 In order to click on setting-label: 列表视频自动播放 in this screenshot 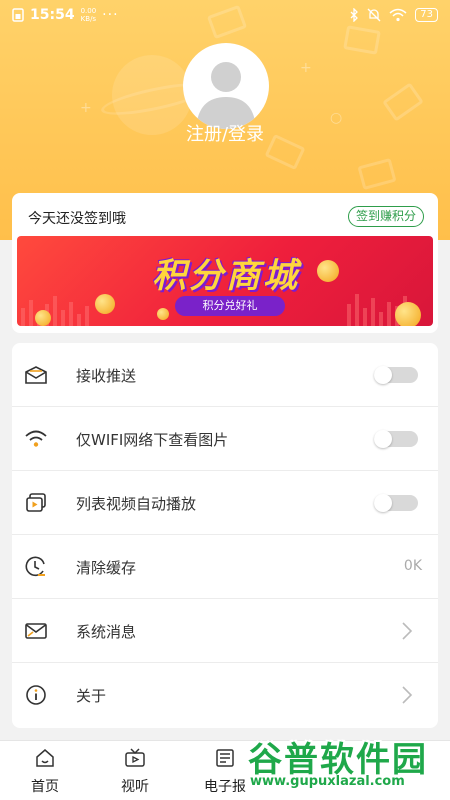, I will do `click(136, 504)`.